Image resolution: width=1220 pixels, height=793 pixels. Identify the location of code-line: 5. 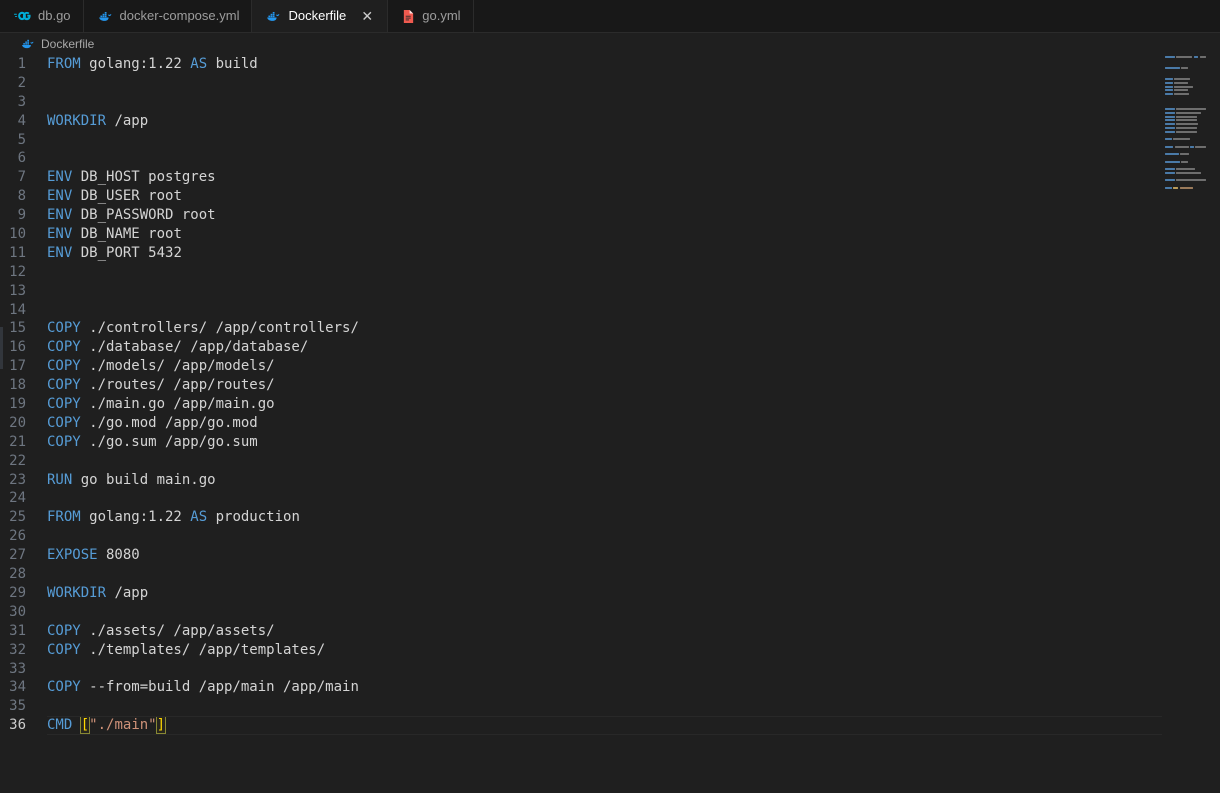
(610, 140).